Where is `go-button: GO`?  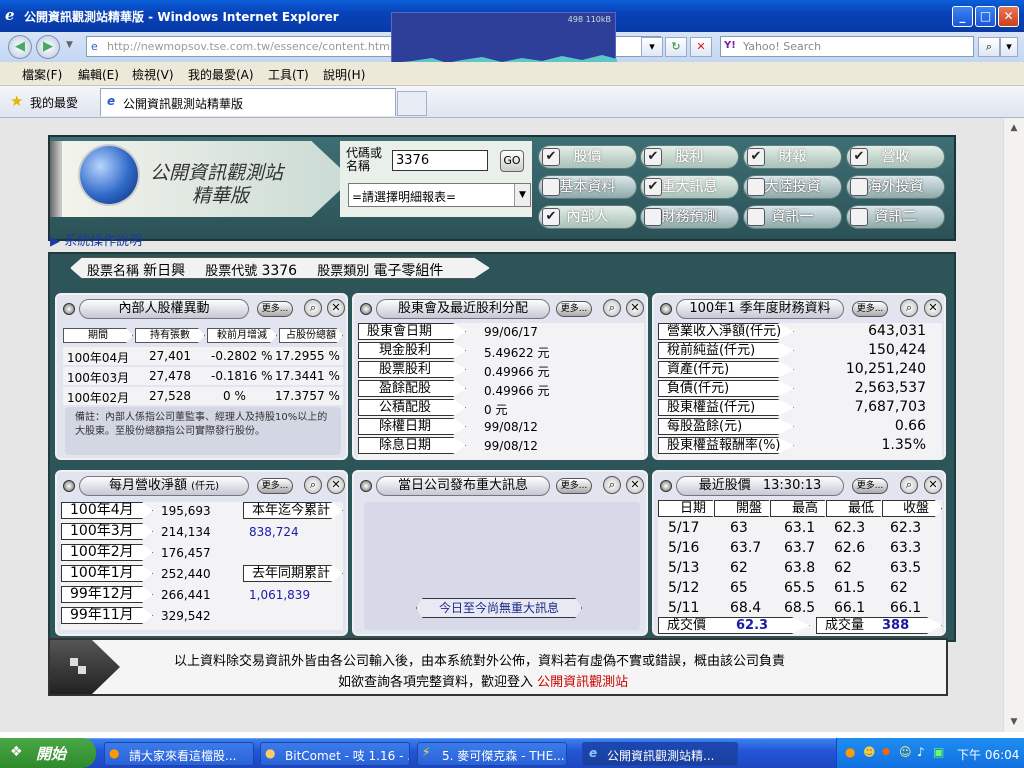 go-button: GO is located at coordinates (512, 161).